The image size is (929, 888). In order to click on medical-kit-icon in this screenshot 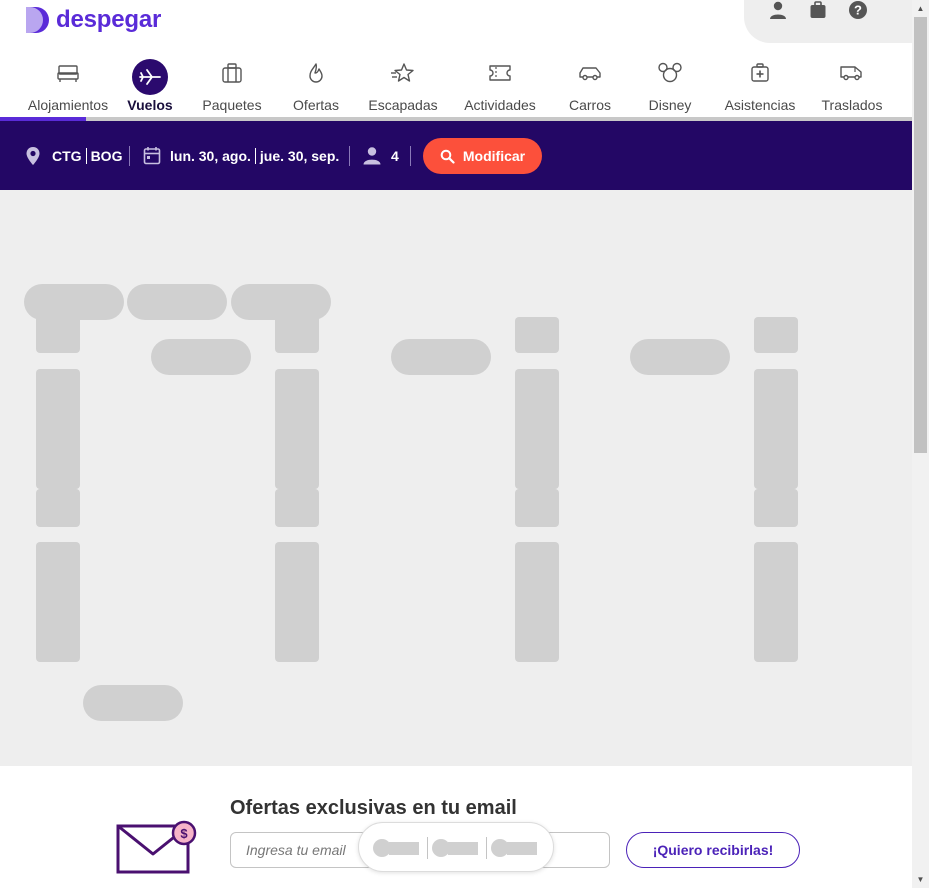, I will do `click(760, 72)`.